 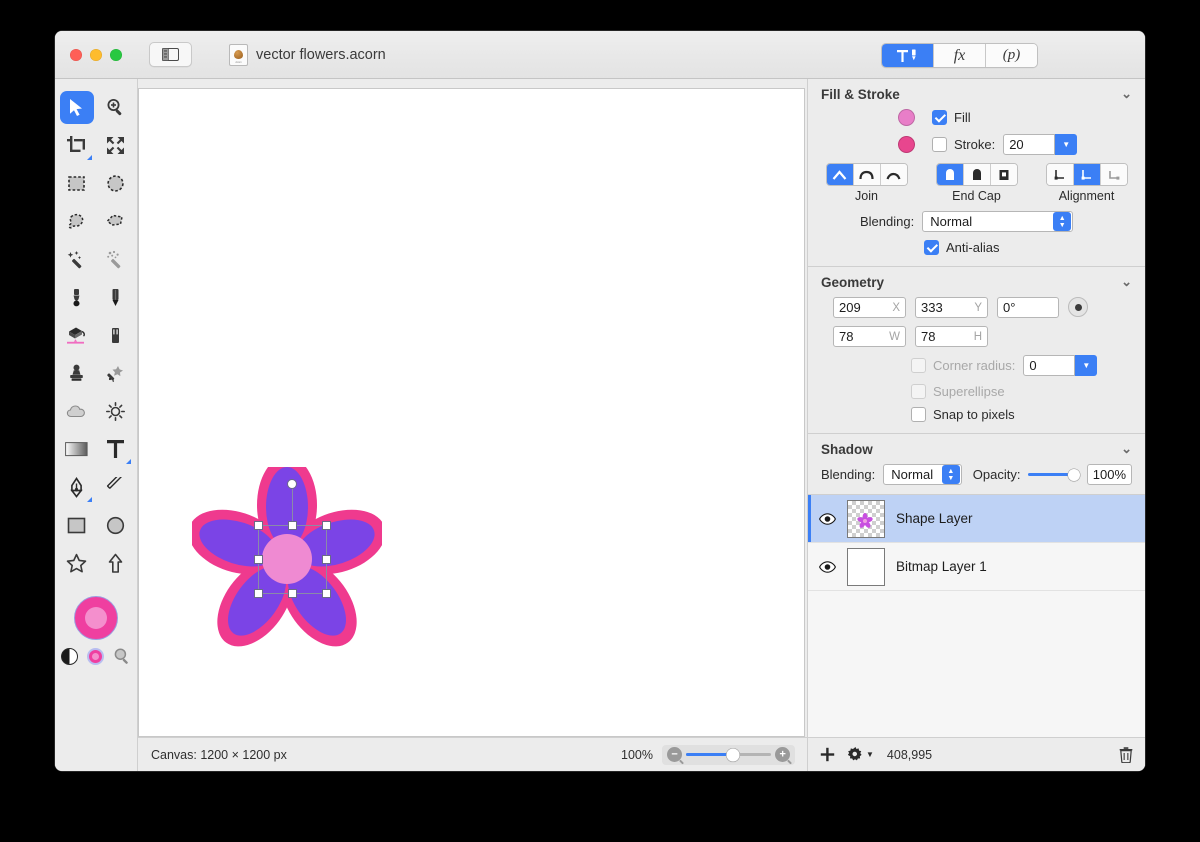 What do you see at coordinates (77, 221) in the screenshot?
I see `lasso-tool` at bounding box center [77, 221].